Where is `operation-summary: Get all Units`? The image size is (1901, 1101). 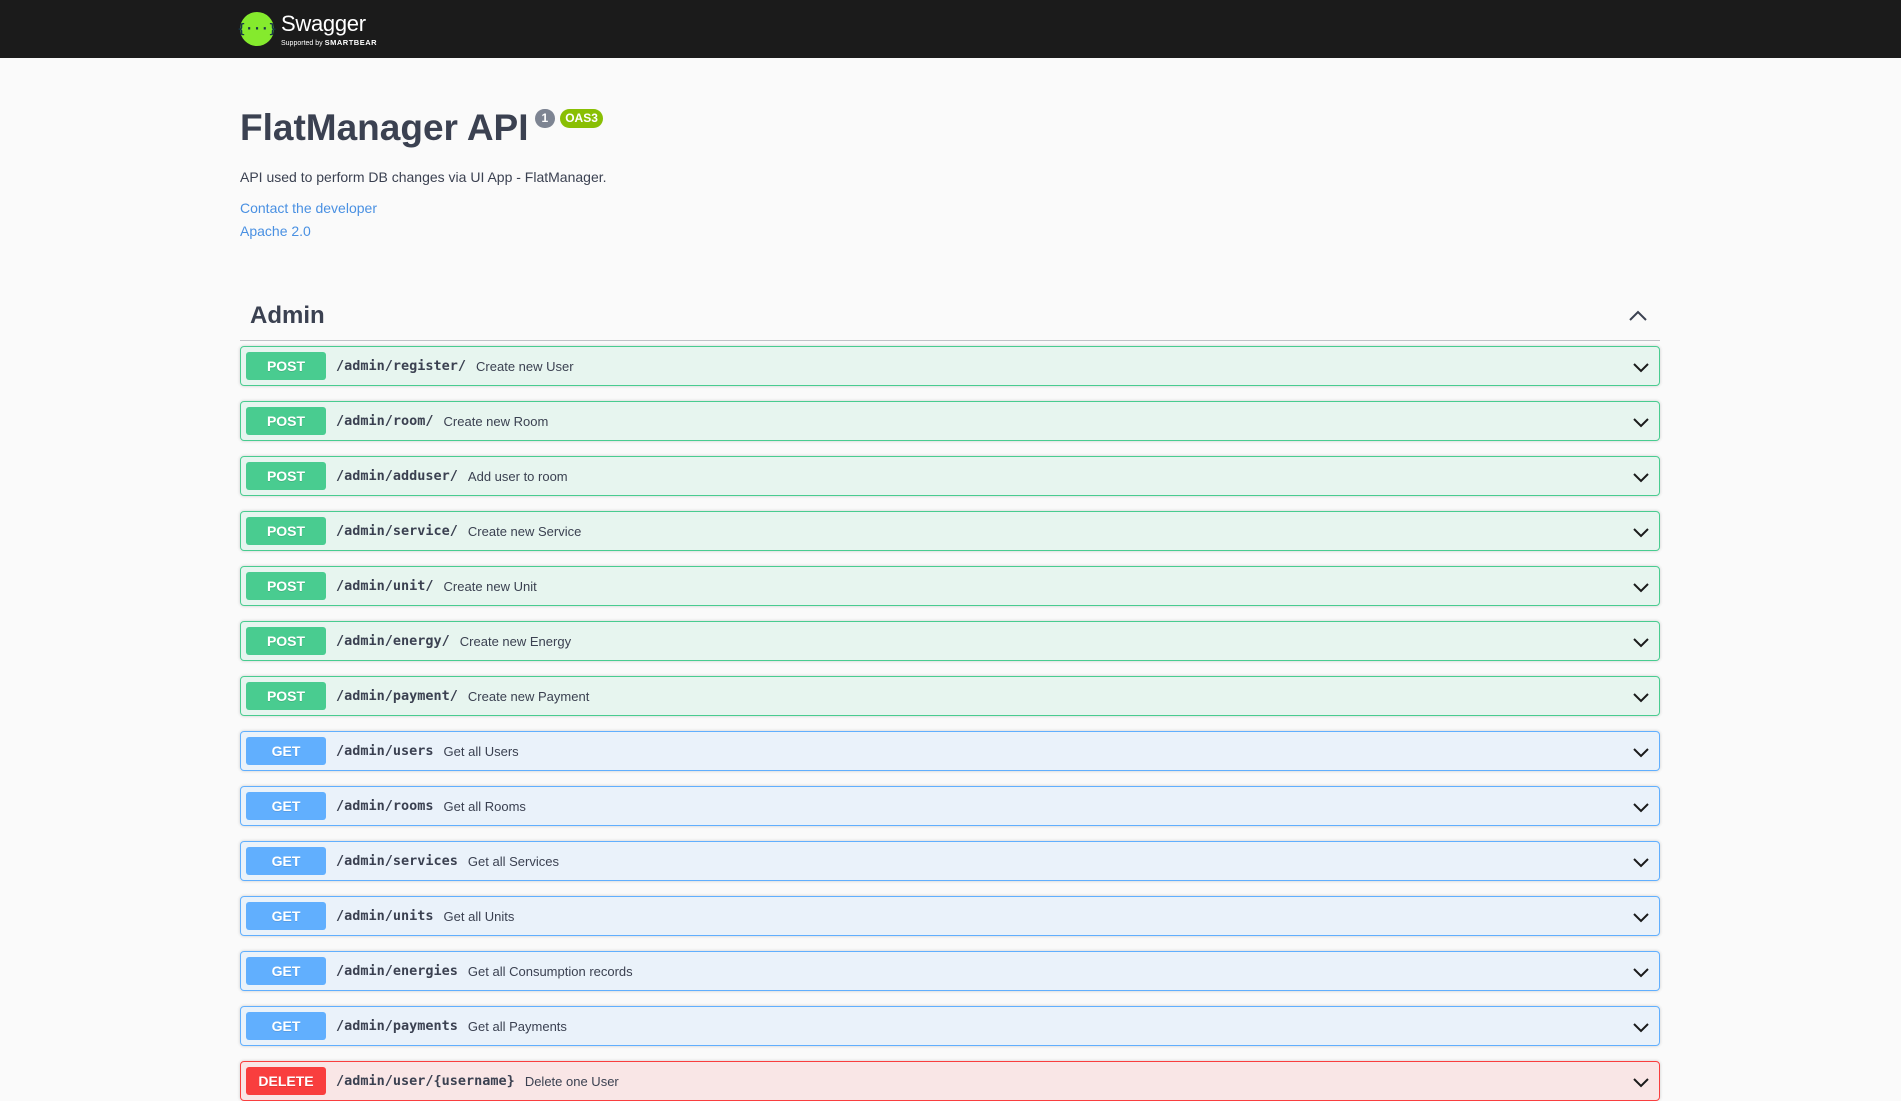
operation-summary: Get all Units is located at coordinates (479, 916).